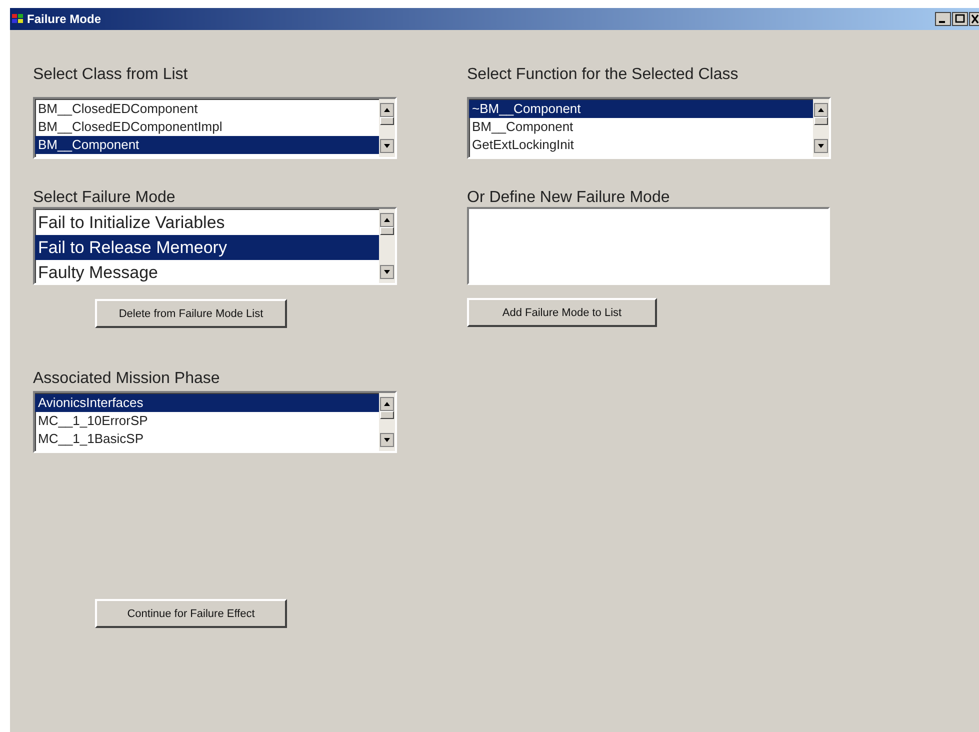 Image resolution: width=979 pixels, height=732 pixels. I want to click on text-area, so click(648, 246).